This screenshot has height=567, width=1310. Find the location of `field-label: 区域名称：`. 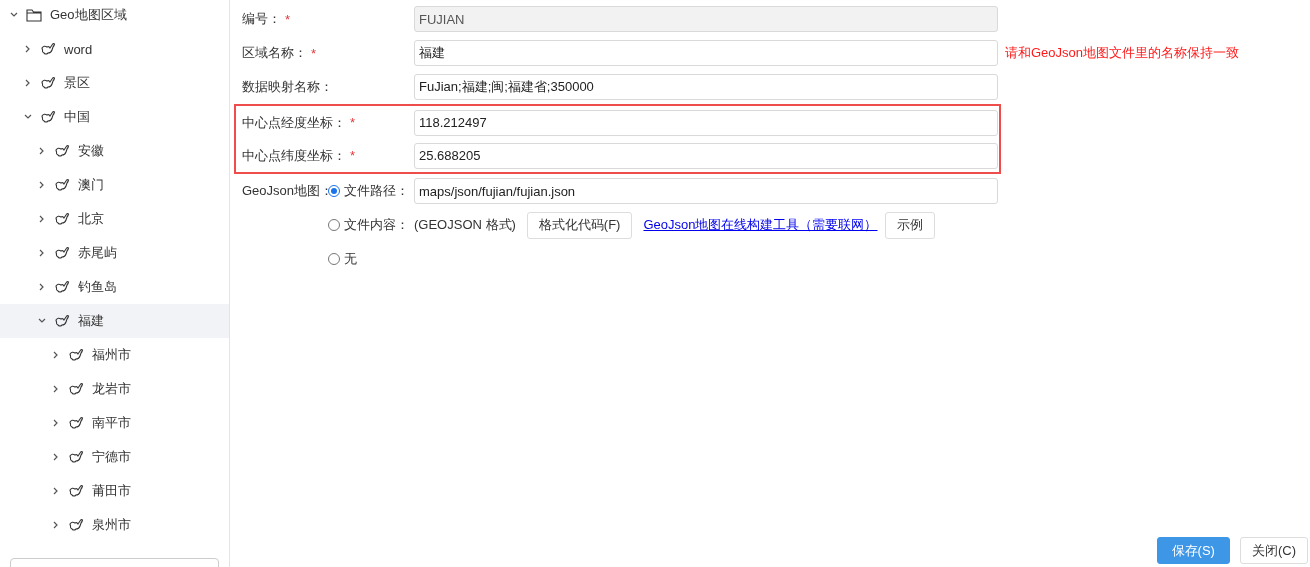

field-label: 区域名称： is located at coordinates (274, 53).